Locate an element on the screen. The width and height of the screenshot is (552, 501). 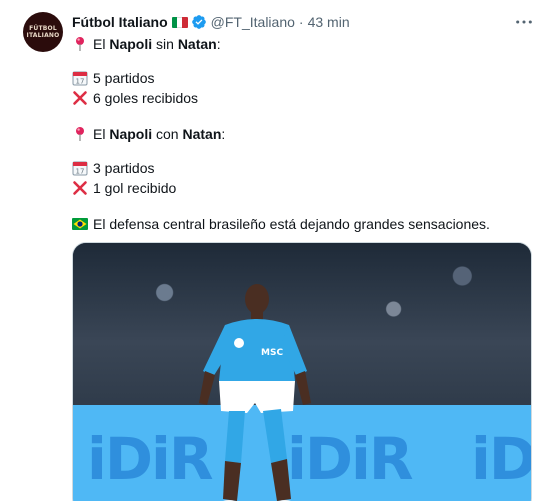
line2-text: 5 partidos is located at coordinates (124, 78).